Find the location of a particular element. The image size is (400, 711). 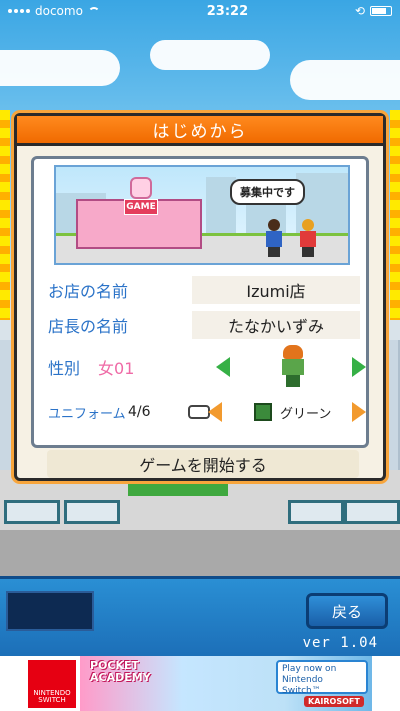

shop-name-row: お店の名前 Izumi店 is located at coordinates (204, 290).